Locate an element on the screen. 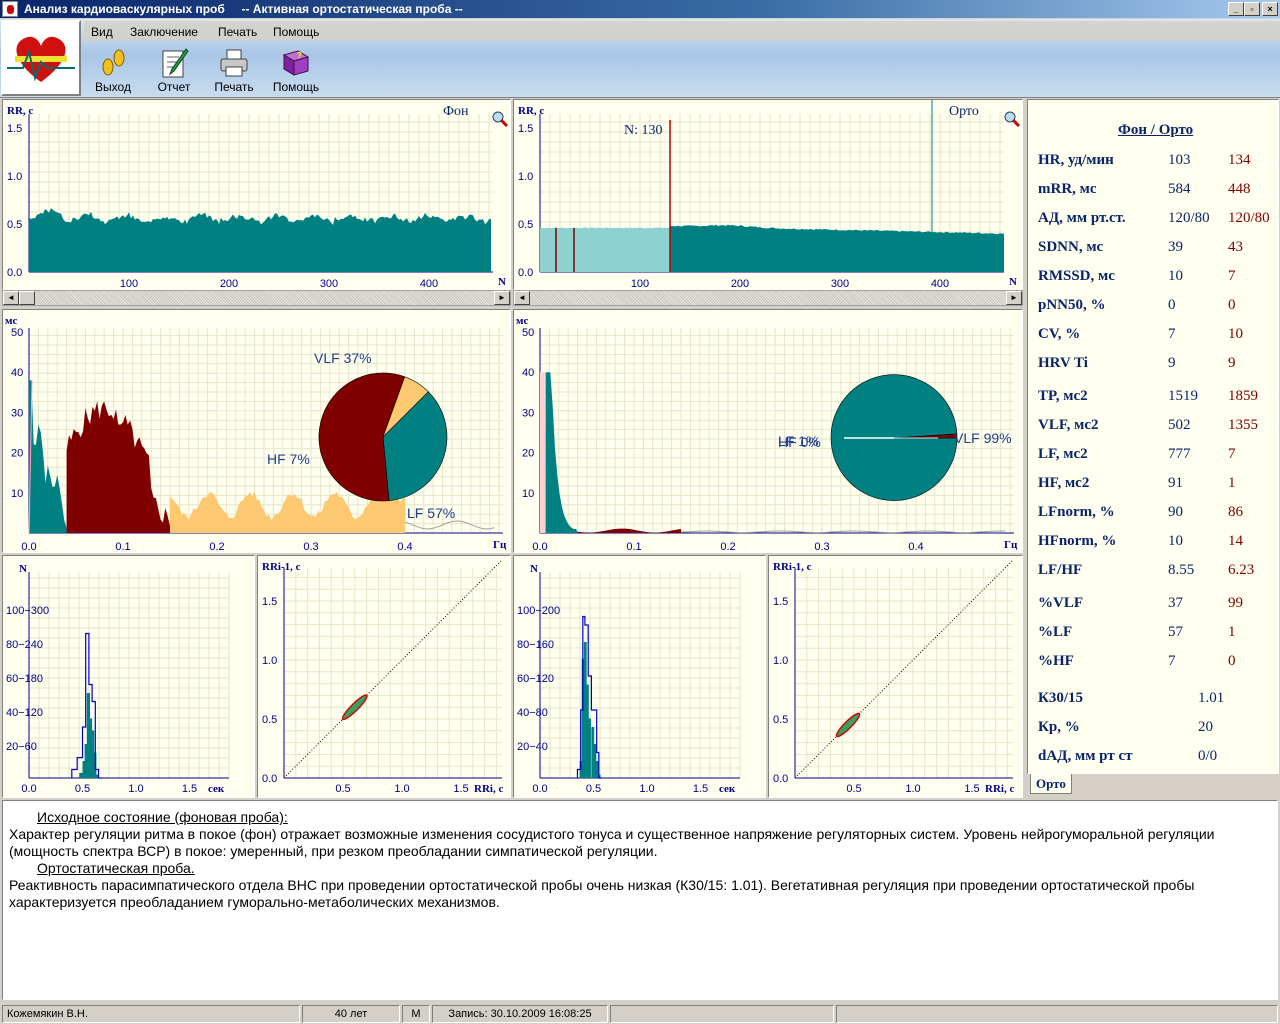  exit-label: Выход is located at coordinates (113, 87).